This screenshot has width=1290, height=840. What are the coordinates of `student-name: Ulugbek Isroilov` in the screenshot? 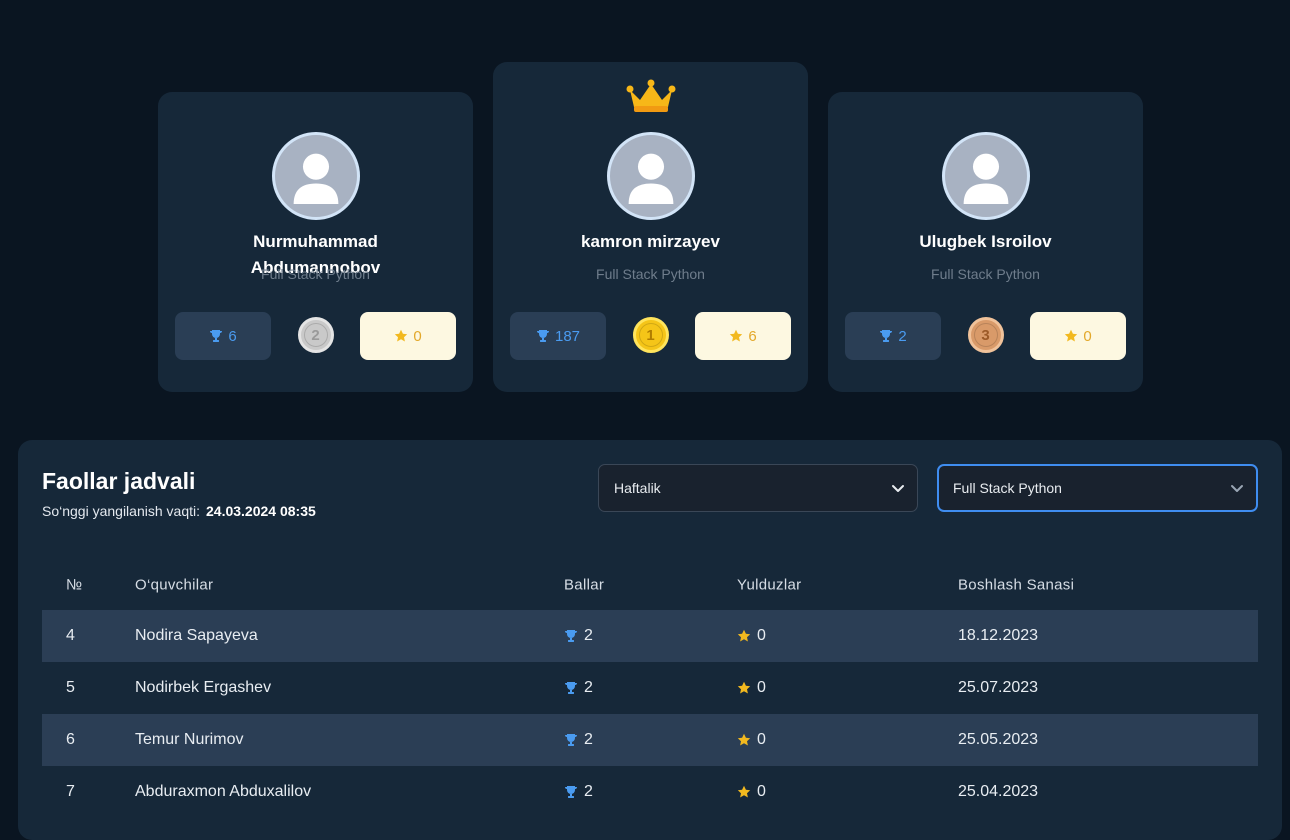 It's located at (985, 241).